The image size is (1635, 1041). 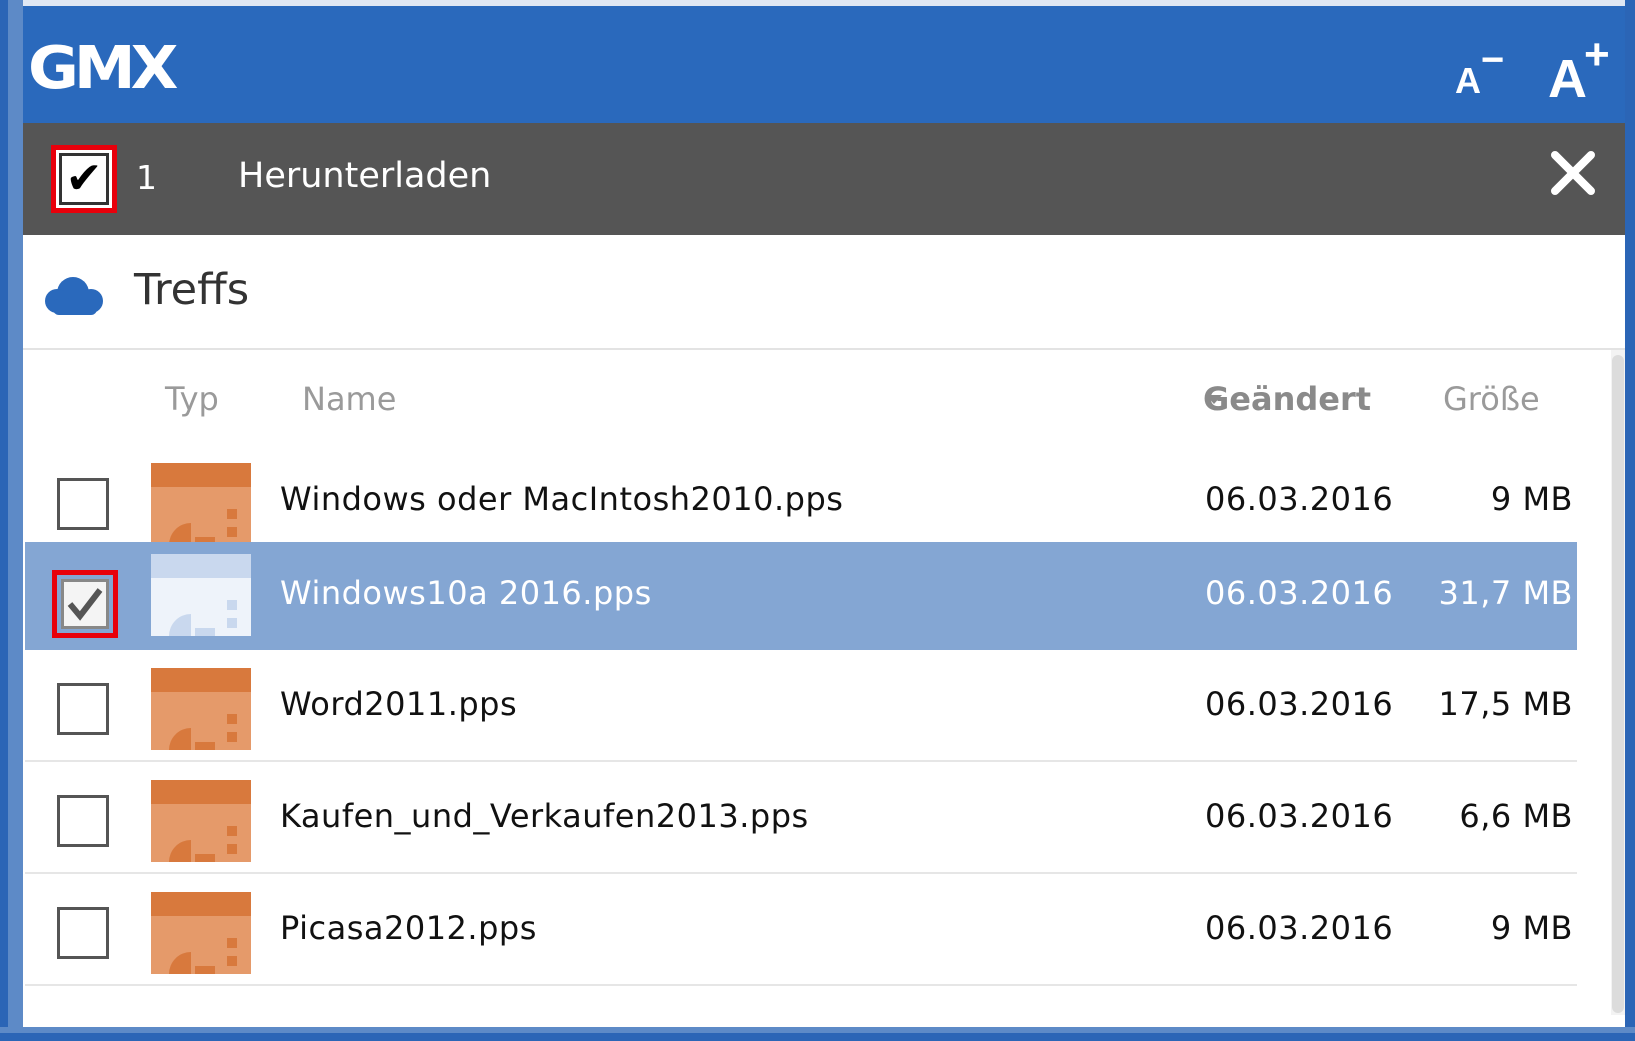 What do you see at coordinates (75, 295) in the screenshot?
I see `cloud-icon` at bounding box center [75, 295].